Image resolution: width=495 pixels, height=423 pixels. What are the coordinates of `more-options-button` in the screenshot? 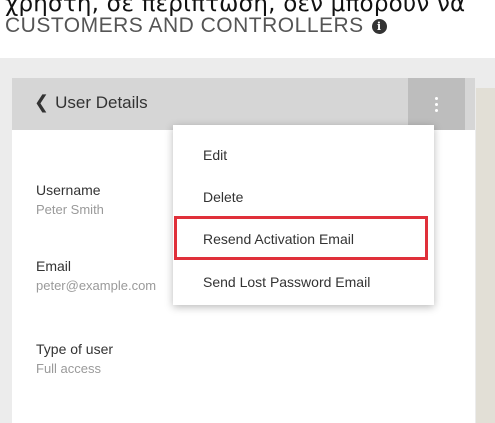 It's located at (436, 104).